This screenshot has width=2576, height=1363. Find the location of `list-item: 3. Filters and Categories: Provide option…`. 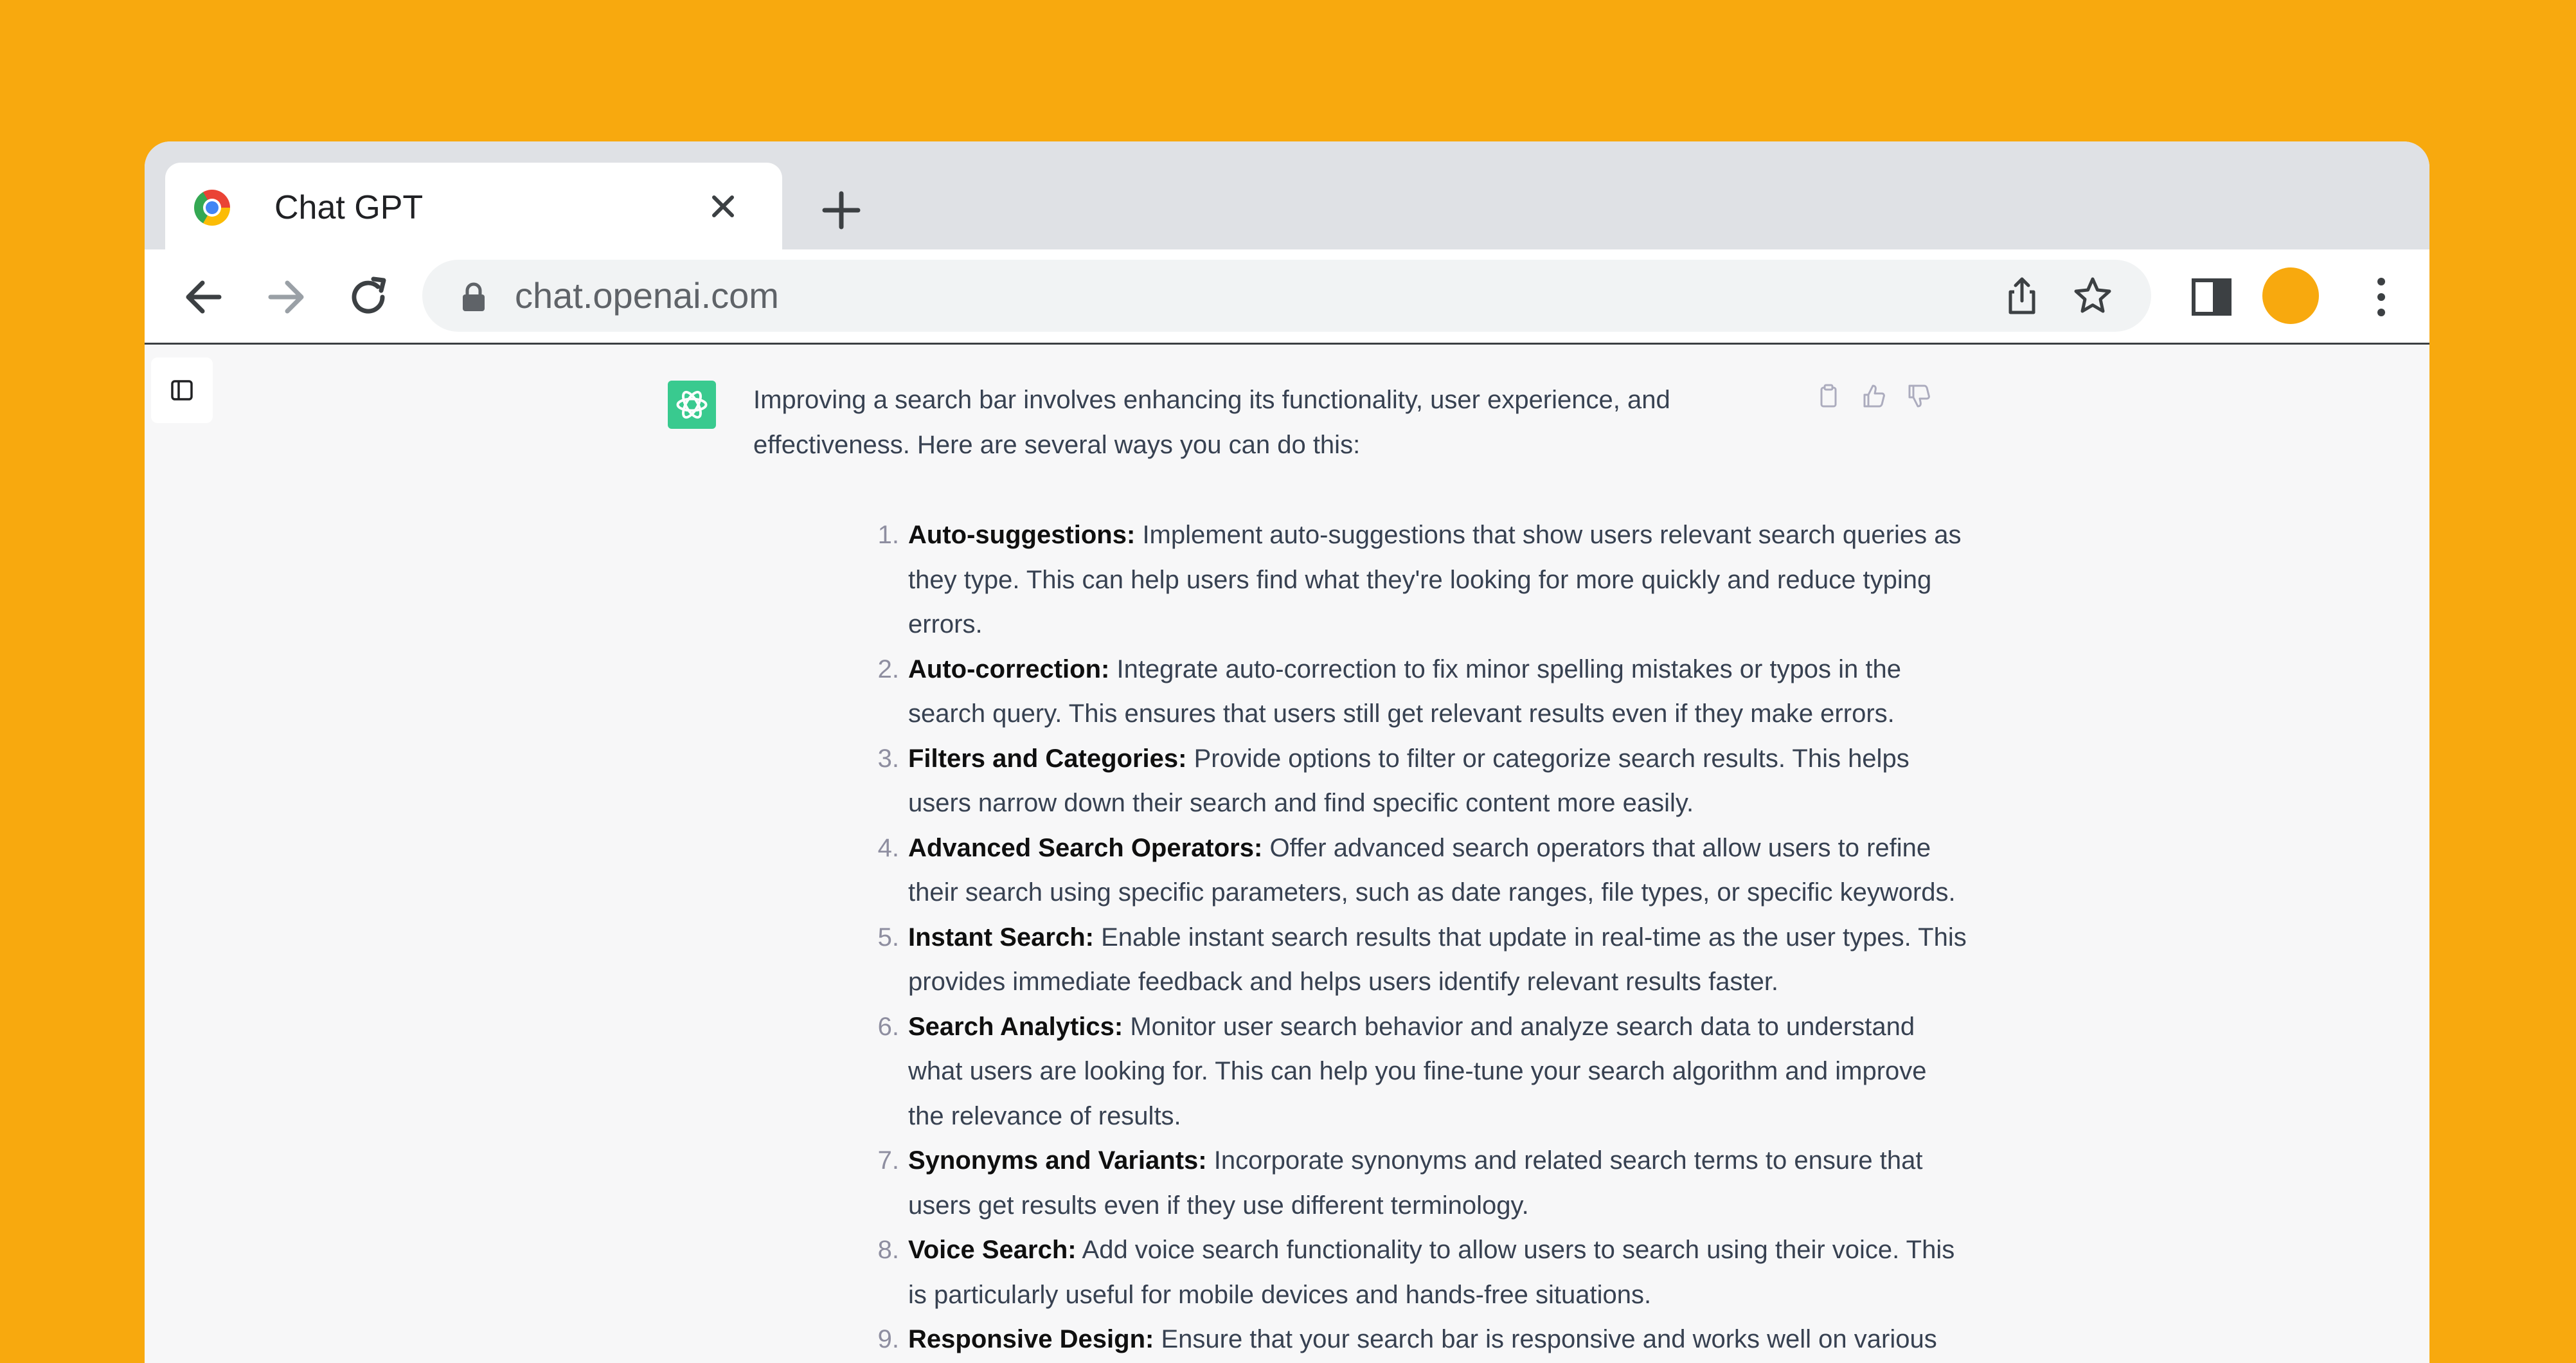

list-item: 3. Filters and Categories: Provide option… is located at coordinates (1423, 782).